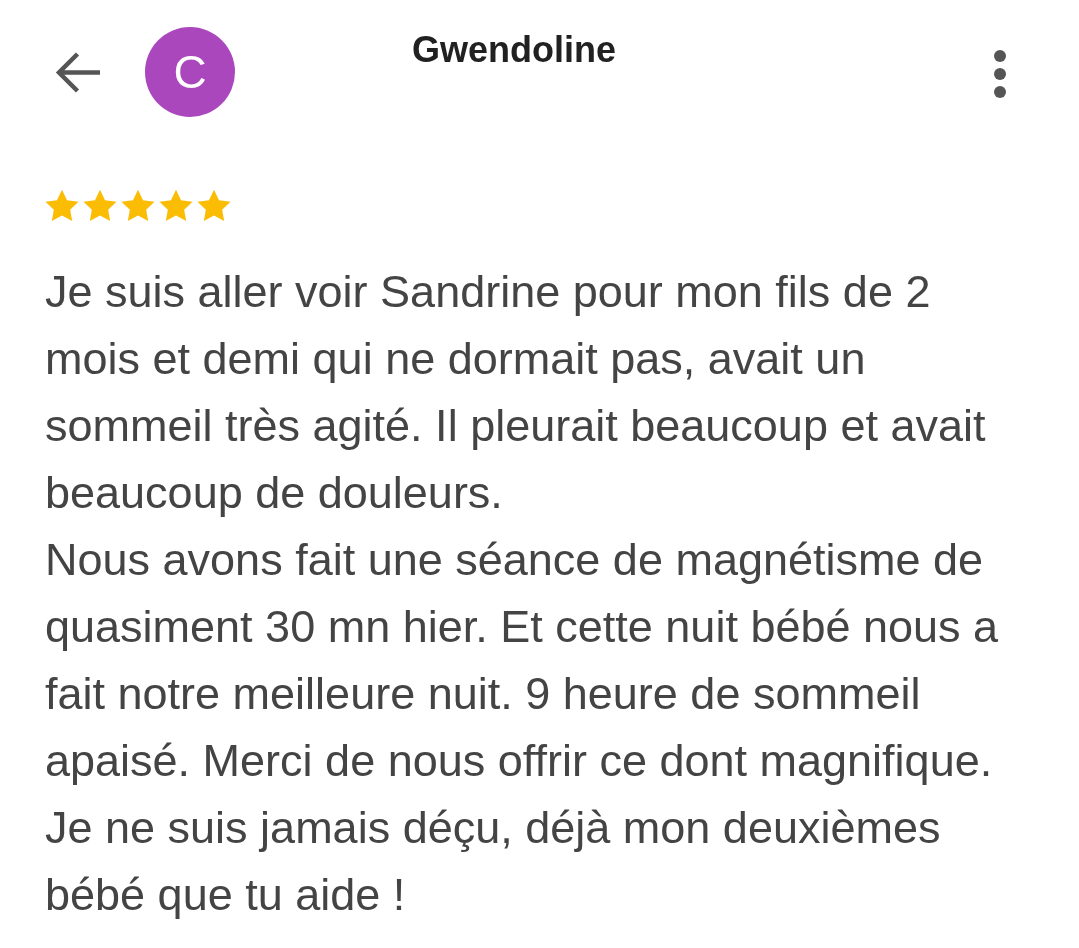 The height and width of the screenshot is (948, 1079). What do you see at coordinates (514, 50) in the screenshot?
I see `reviewer-name: Gwendoline` at bounding box center [514, 50].